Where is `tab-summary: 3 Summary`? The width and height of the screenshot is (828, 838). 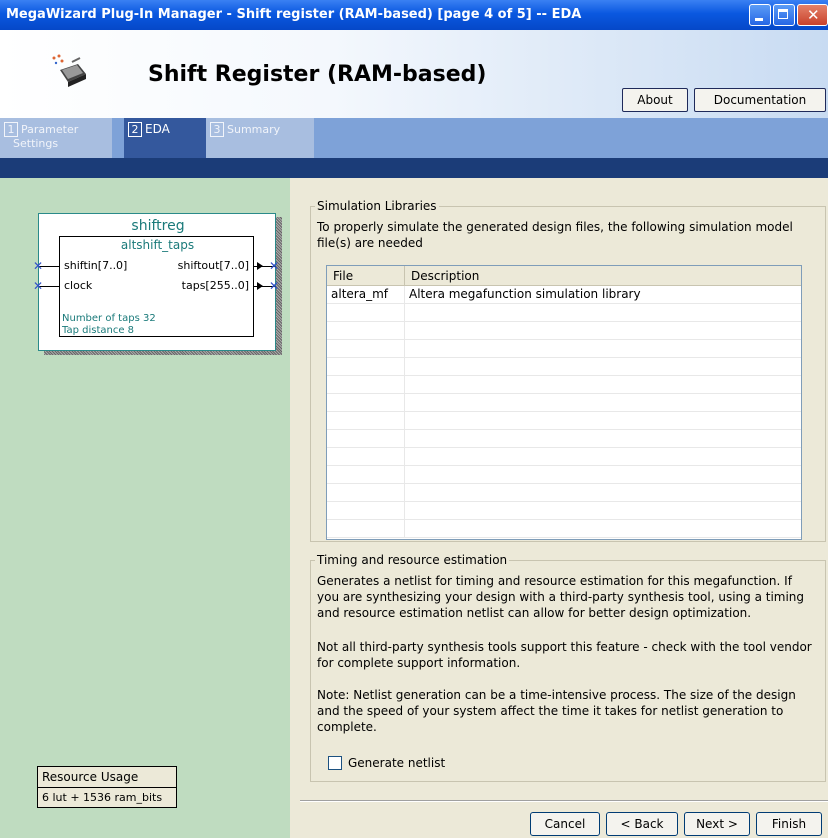
tab-summary: 3 Summary is located at coordinates (260, 138).